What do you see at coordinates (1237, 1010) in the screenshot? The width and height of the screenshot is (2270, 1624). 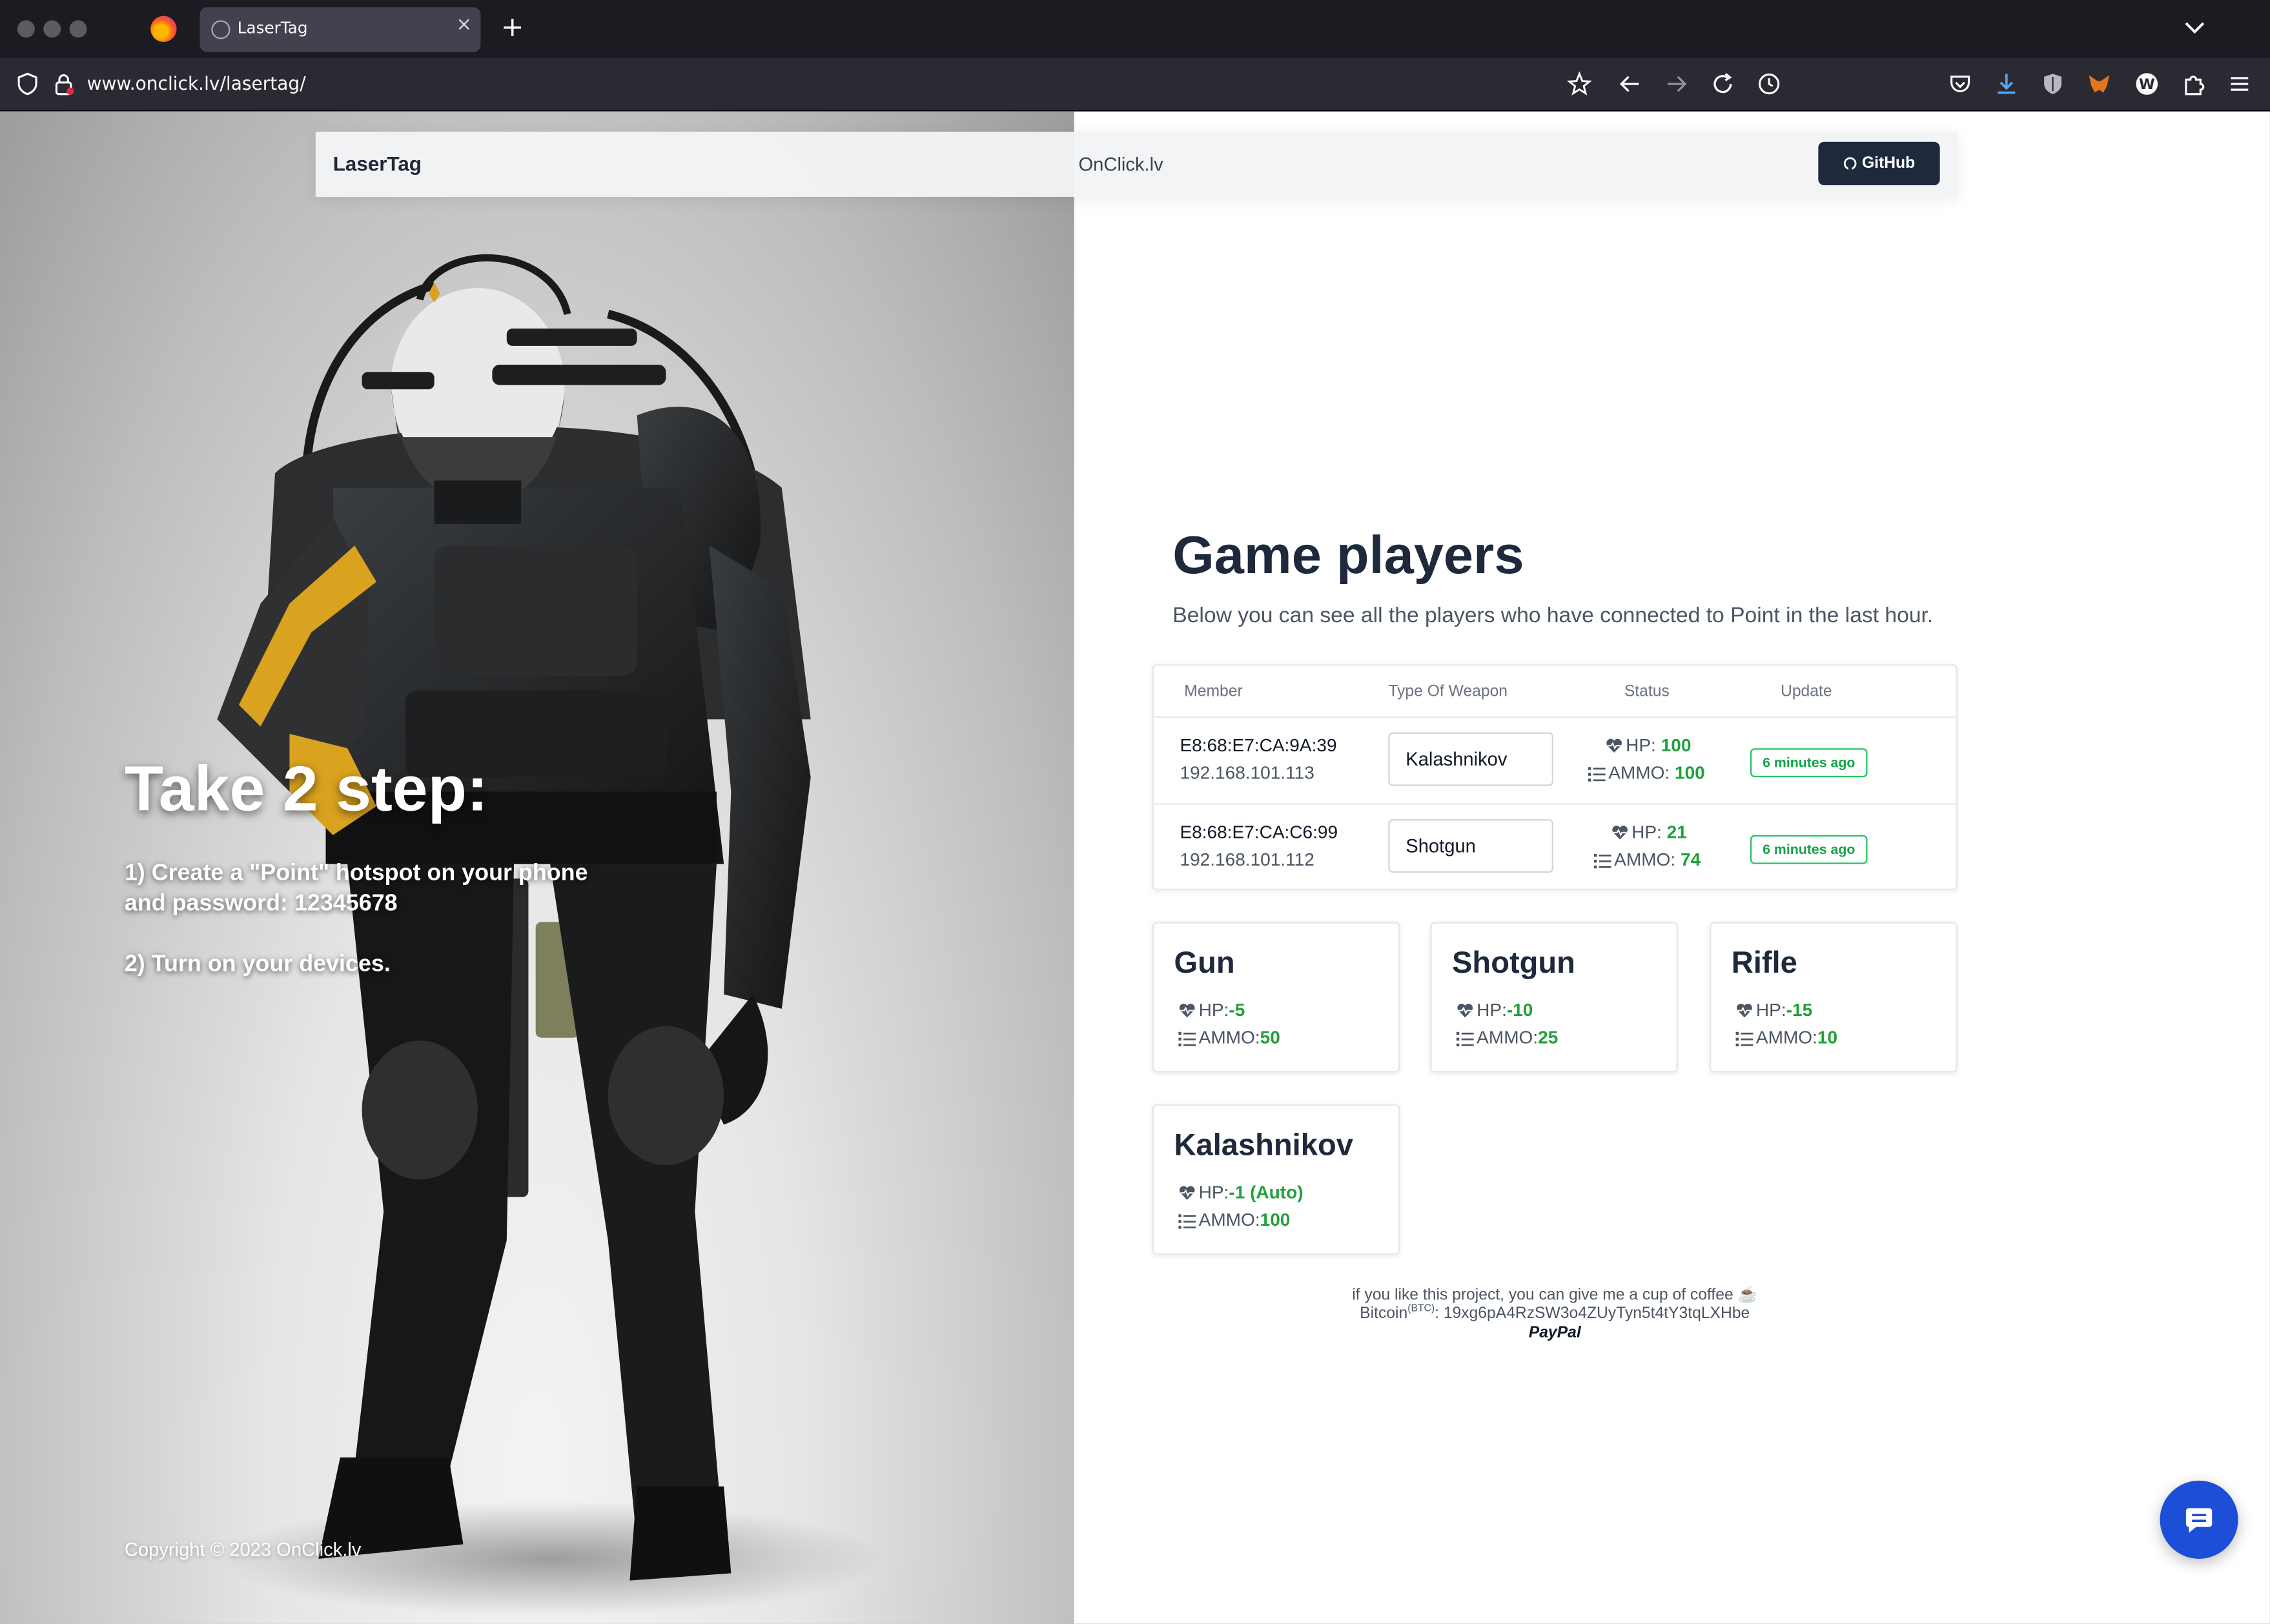 I see `hp-value: -5` at bounding box center [1237, 1010].